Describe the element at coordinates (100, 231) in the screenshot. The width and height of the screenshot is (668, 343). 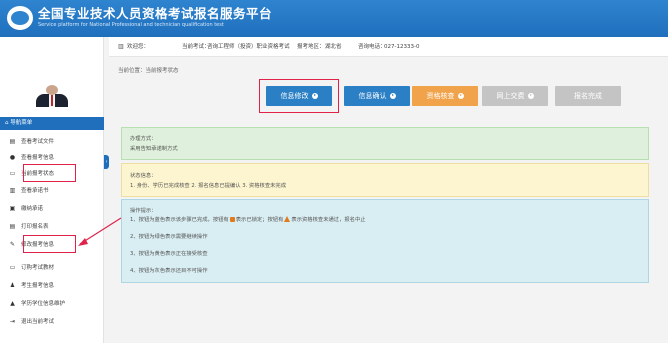
I see `annotation-arrow` at that location.